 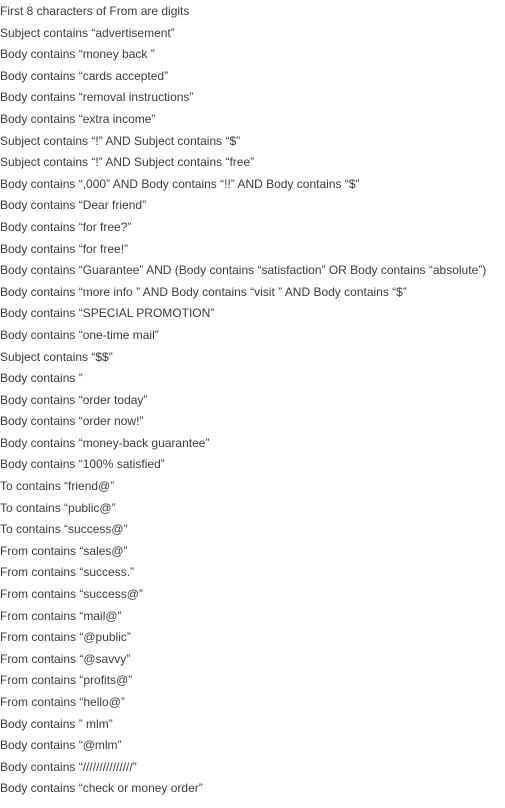 I want to click on filter-rule: From contains “@public”, so click(x=65, y=637).